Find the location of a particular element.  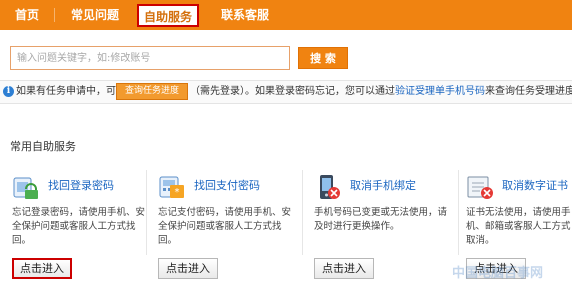

section-title: 常用自助服务 is located at coordinates (43, 146).